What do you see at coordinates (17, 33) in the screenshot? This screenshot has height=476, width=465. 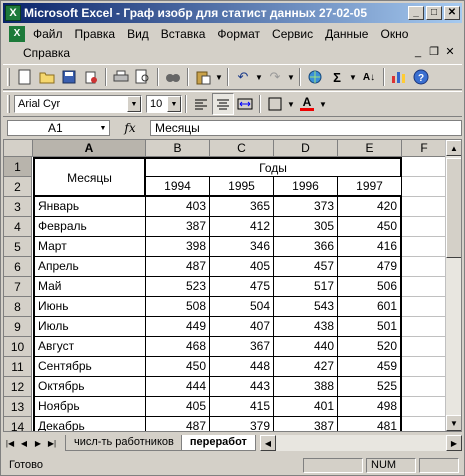 I see `workbook-icon: X` at bounding box center [17, 33].